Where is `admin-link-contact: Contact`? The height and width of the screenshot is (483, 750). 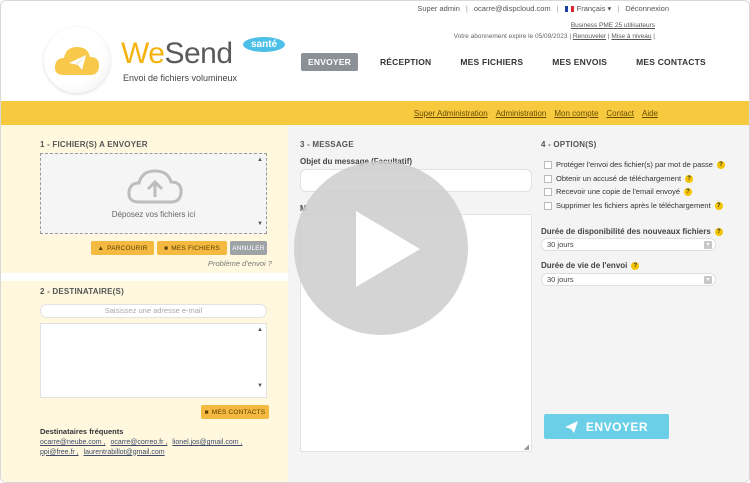 admin-link-contact: Contact is located at coordinates (620, 113).